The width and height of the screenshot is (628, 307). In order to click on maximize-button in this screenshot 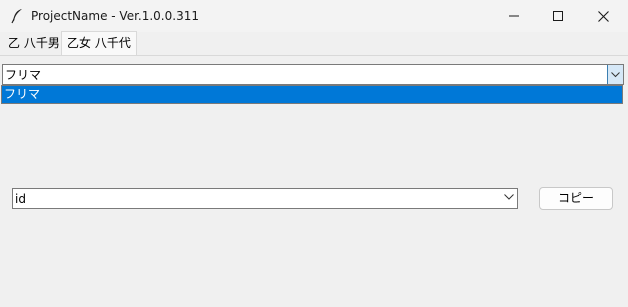, I will do `click(558, 16)`.